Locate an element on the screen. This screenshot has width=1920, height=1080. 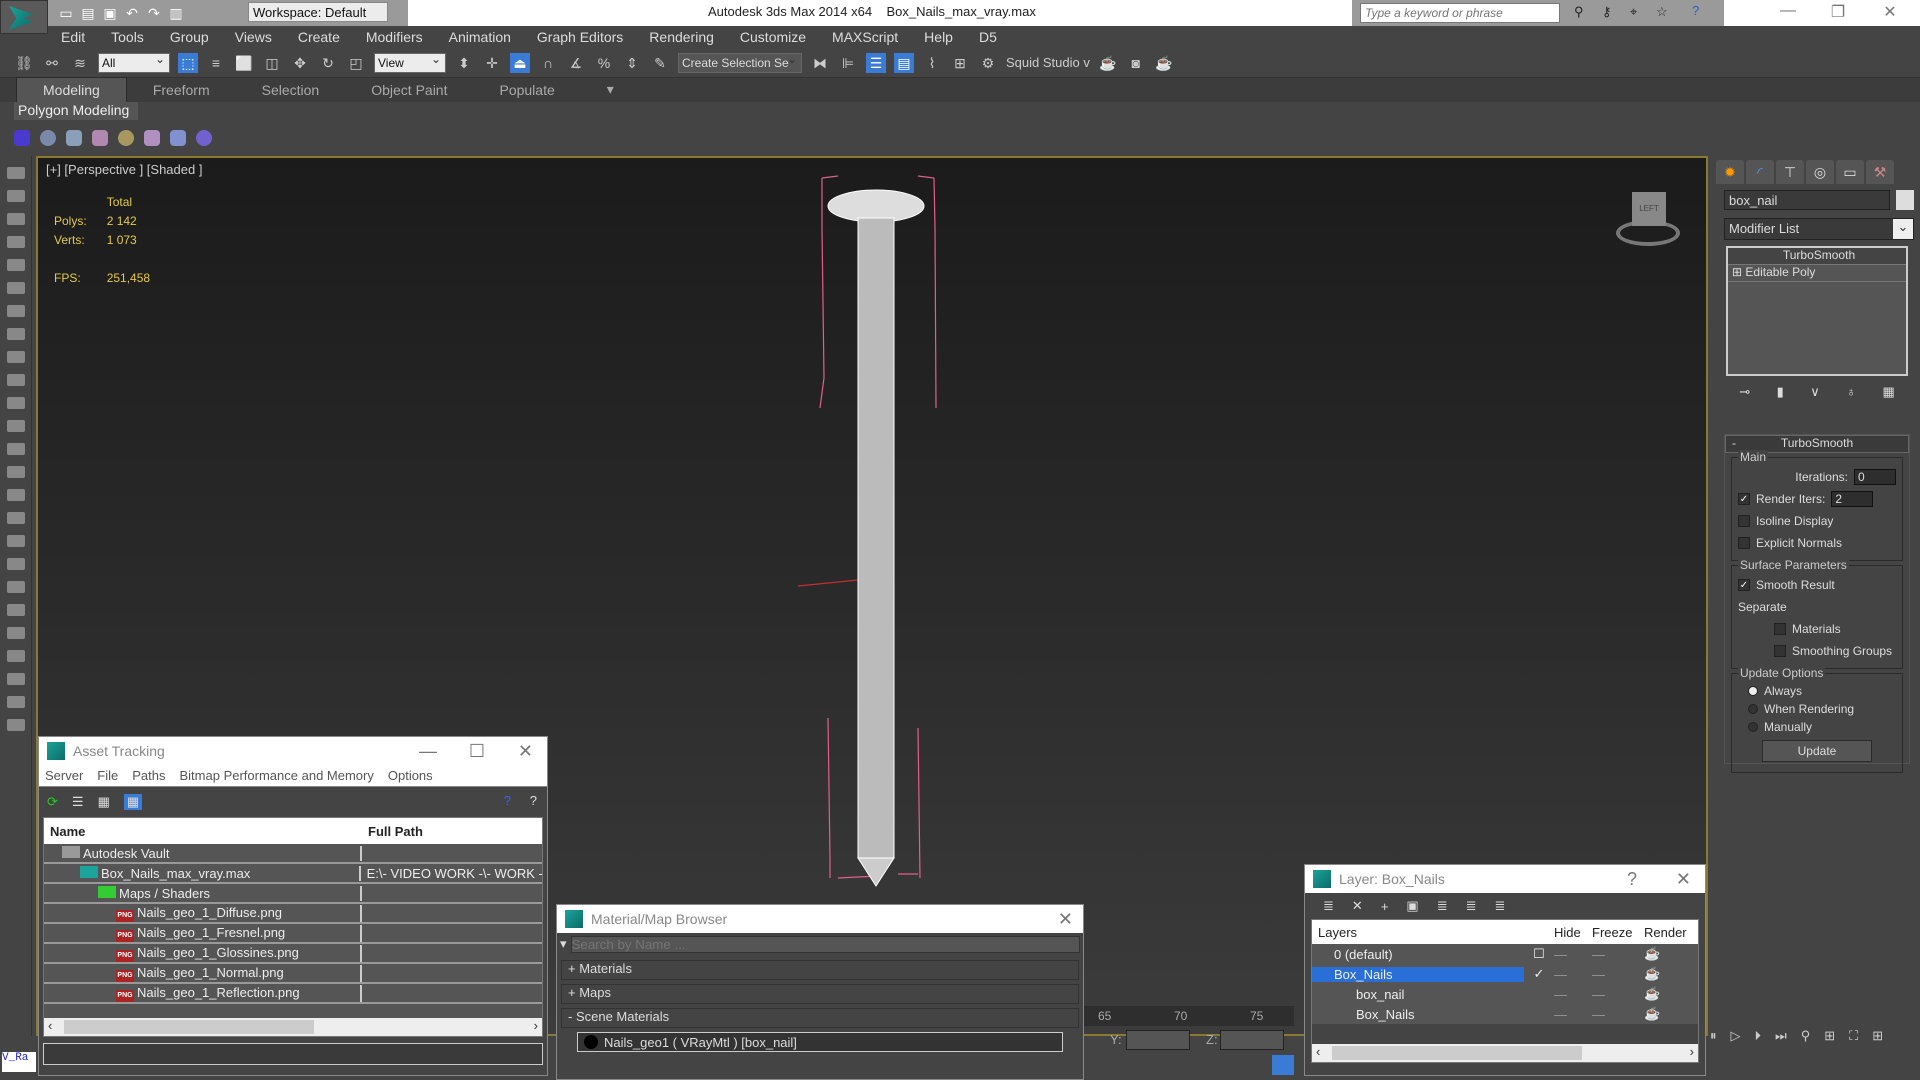
scale-icon: ◰ is located at coordinates (356, 63).